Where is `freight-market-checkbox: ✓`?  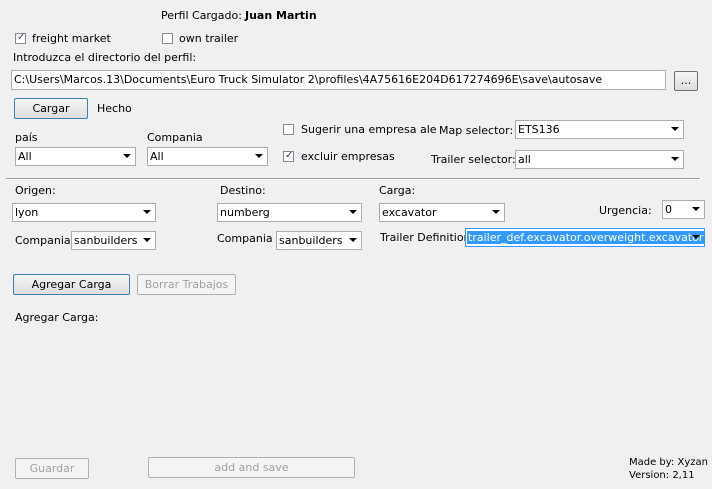 freight-market-checkbox: ✓ is located at coordinates (20, 38).